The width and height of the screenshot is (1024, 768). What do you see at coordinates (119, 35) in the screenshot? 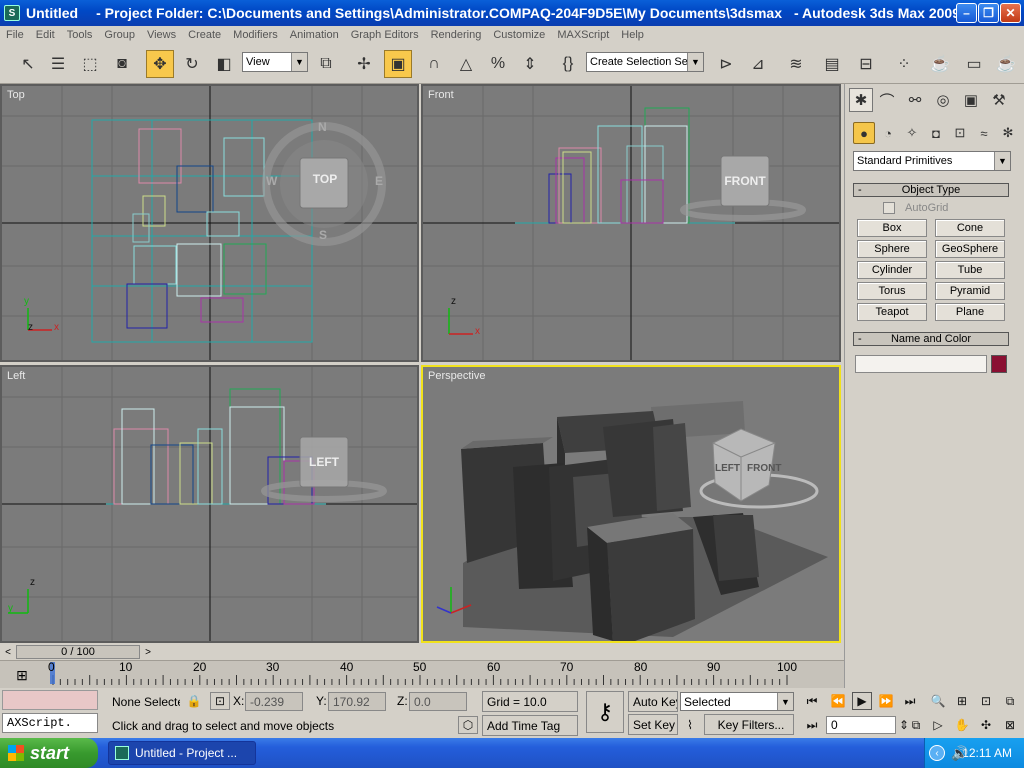
I see `menu-group: Group` at bounding box center [119, 35].